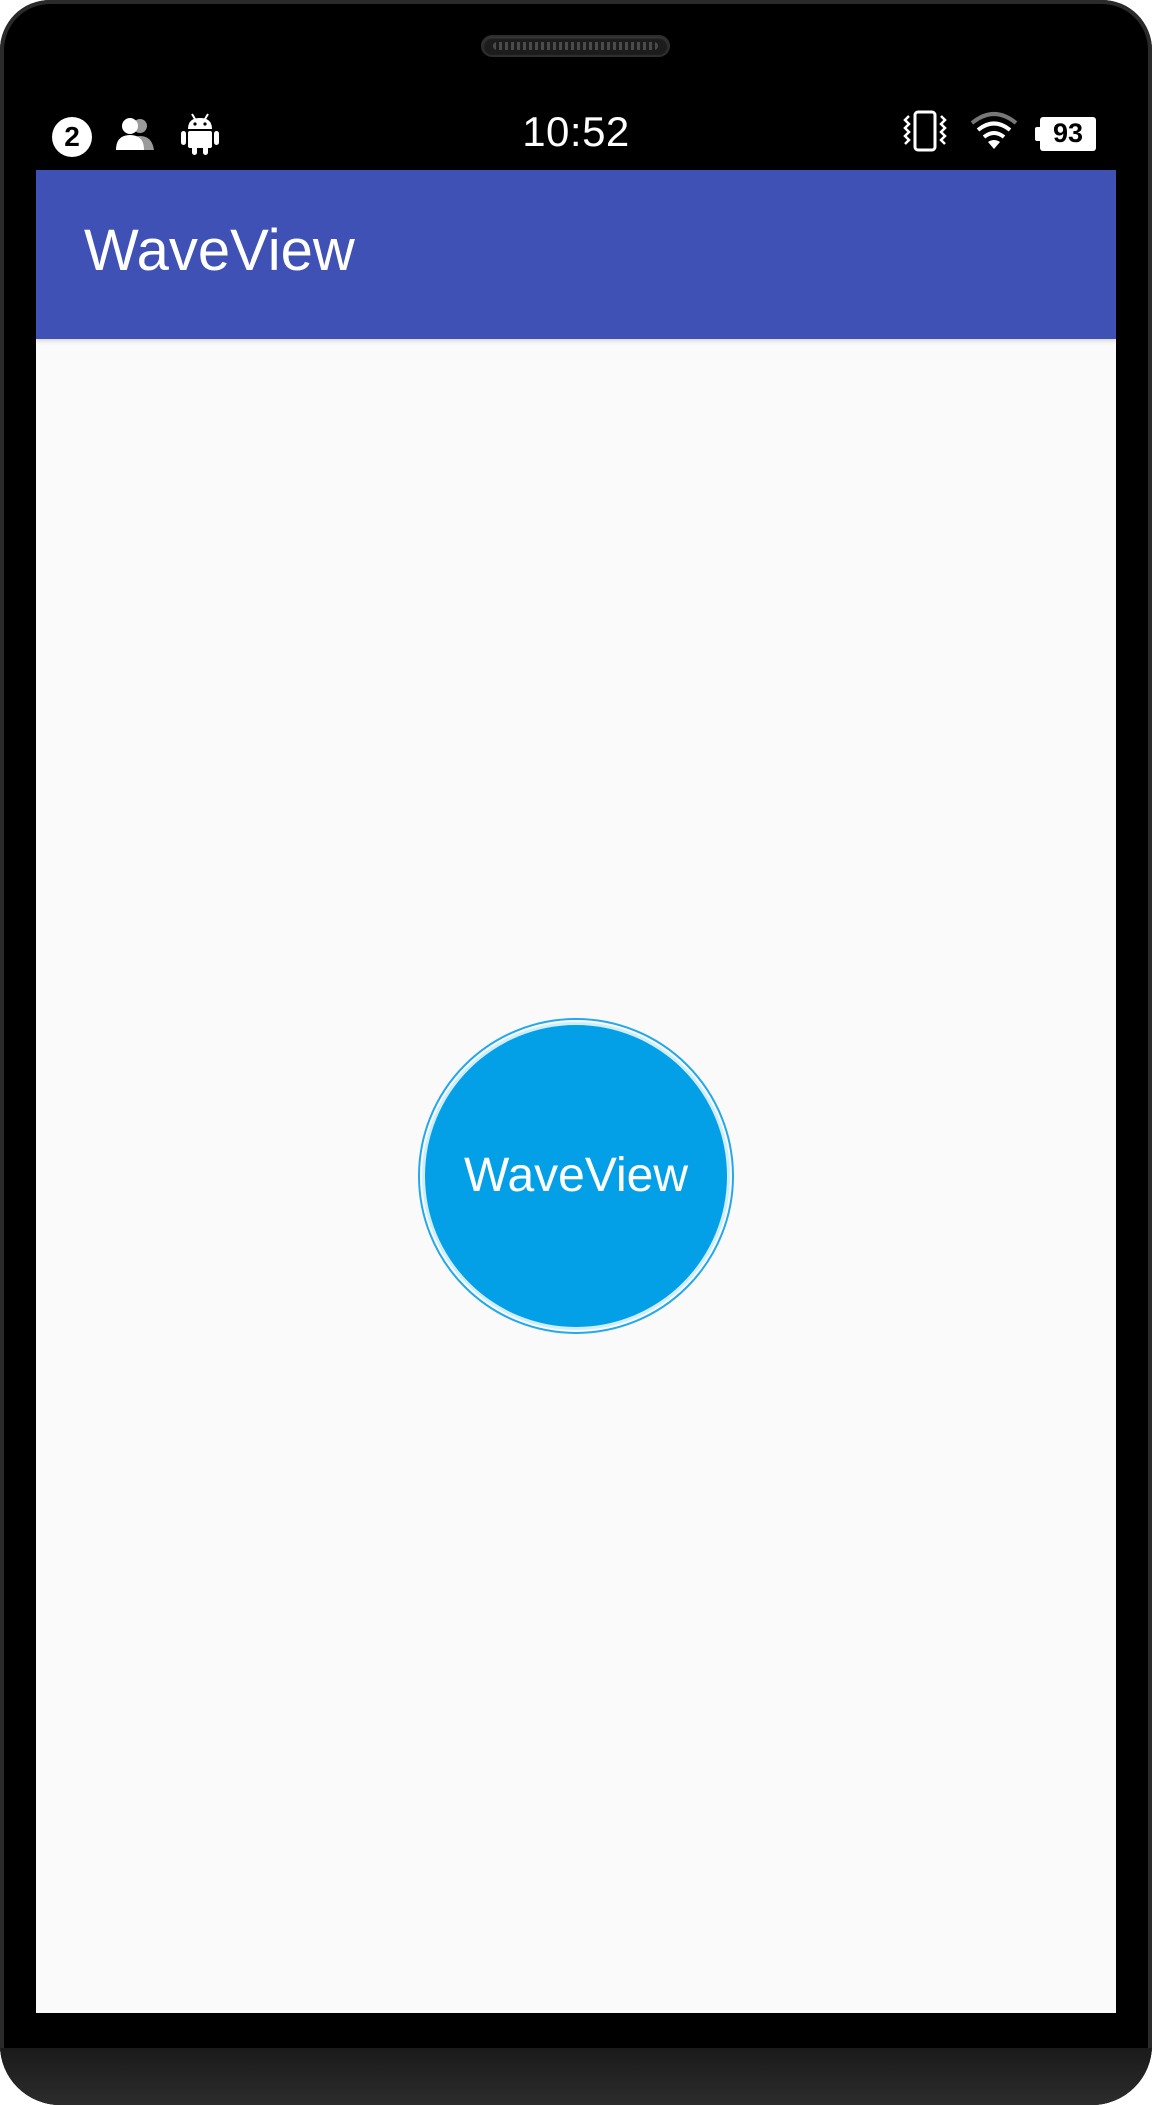  I want to click on speaker-grille, so click(575, 46).